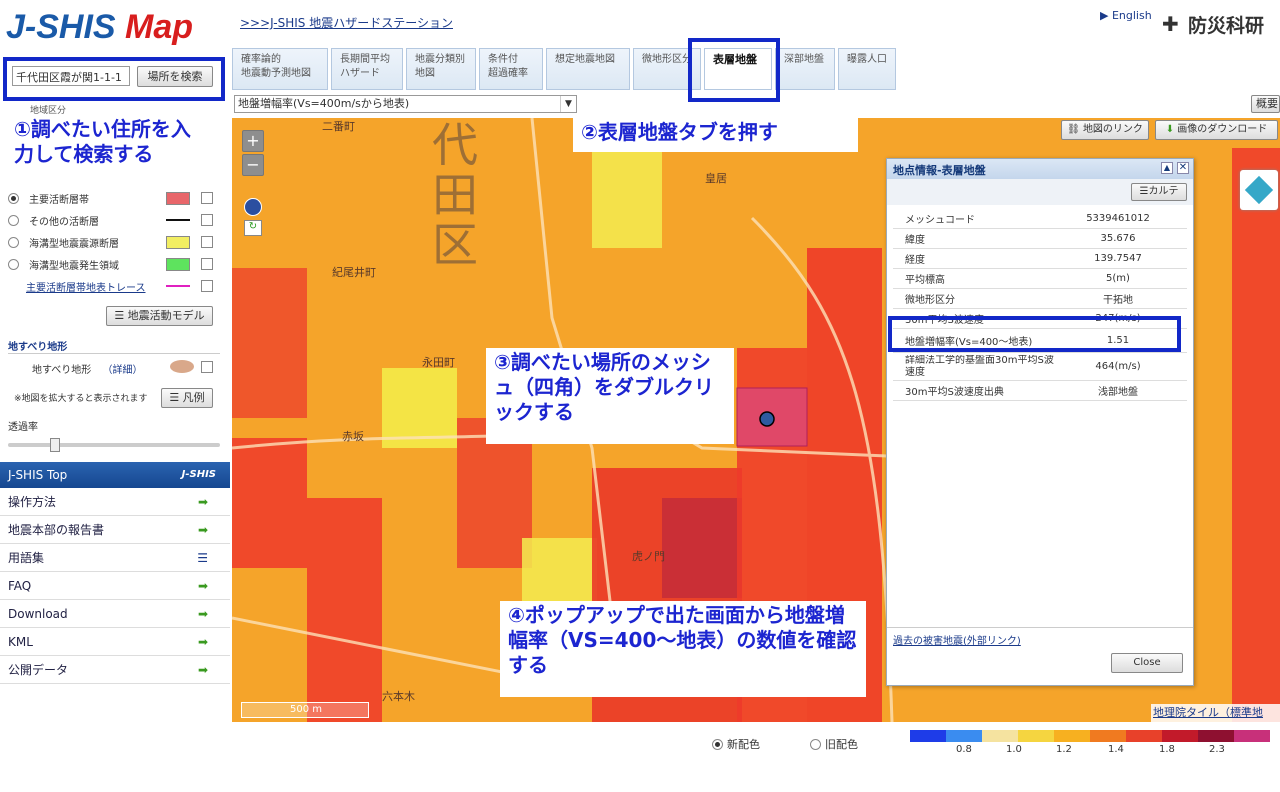 Image resolution: width=1280 pixels, height=792 pixels. I want to click on close-icon: ✕, so click(1183, 168).